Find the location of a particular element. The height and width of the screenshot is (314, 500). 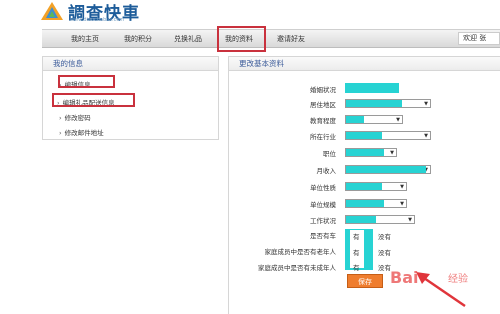

nav-redeem-gifts: 兑换礼品 is located at coordinates (188, 39).